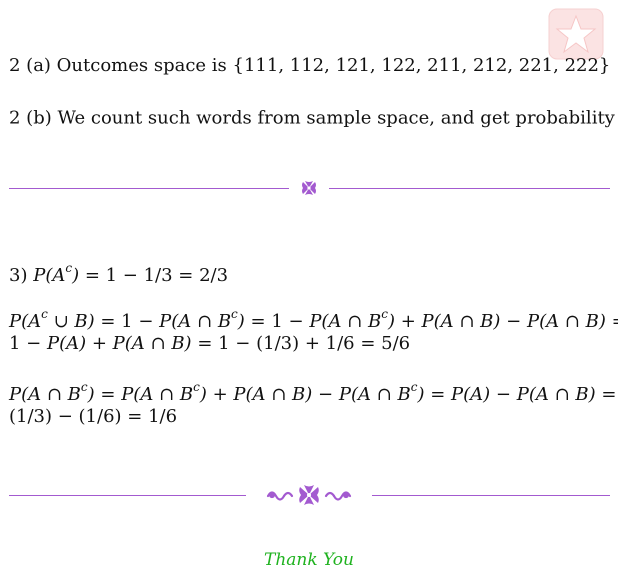 The height and width of the screenshot is (577, 618). What do you see at coordinates (421, 65) in the screenshot?
I see `outcome-set: {111, 112, 121, 122, 211, 212, 221, 222}` at bounding box center [421, 65].